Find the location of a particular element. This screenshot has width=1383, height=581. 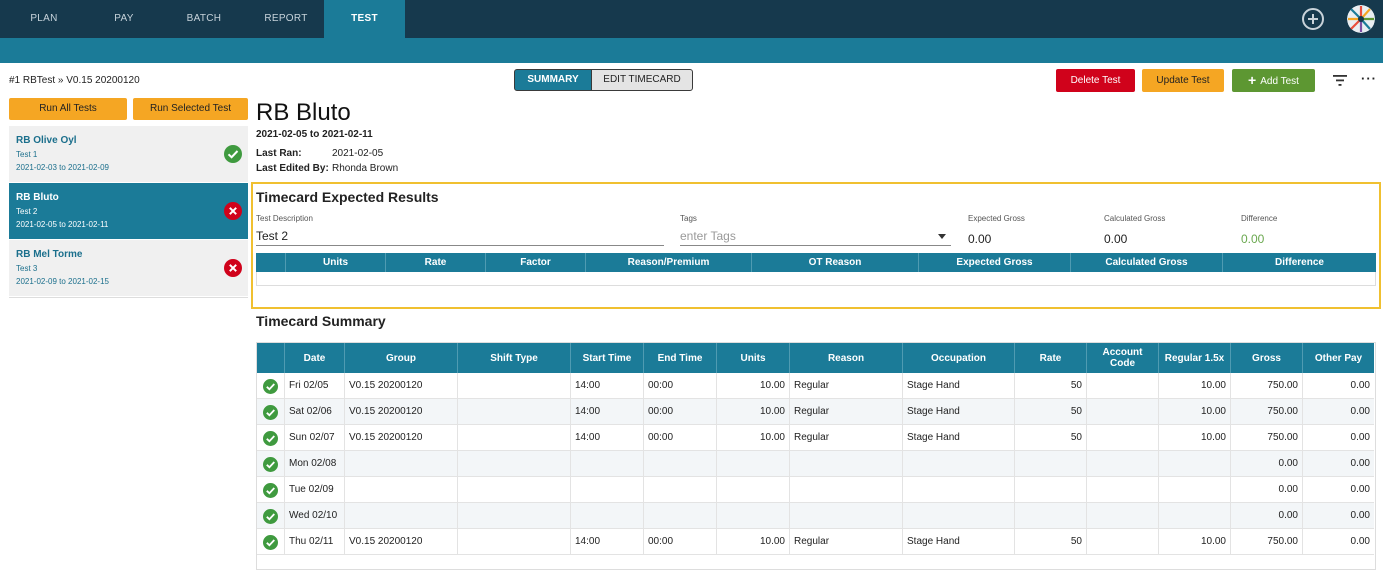

test-title: RB Bluto is located at coordinates (303, 112).